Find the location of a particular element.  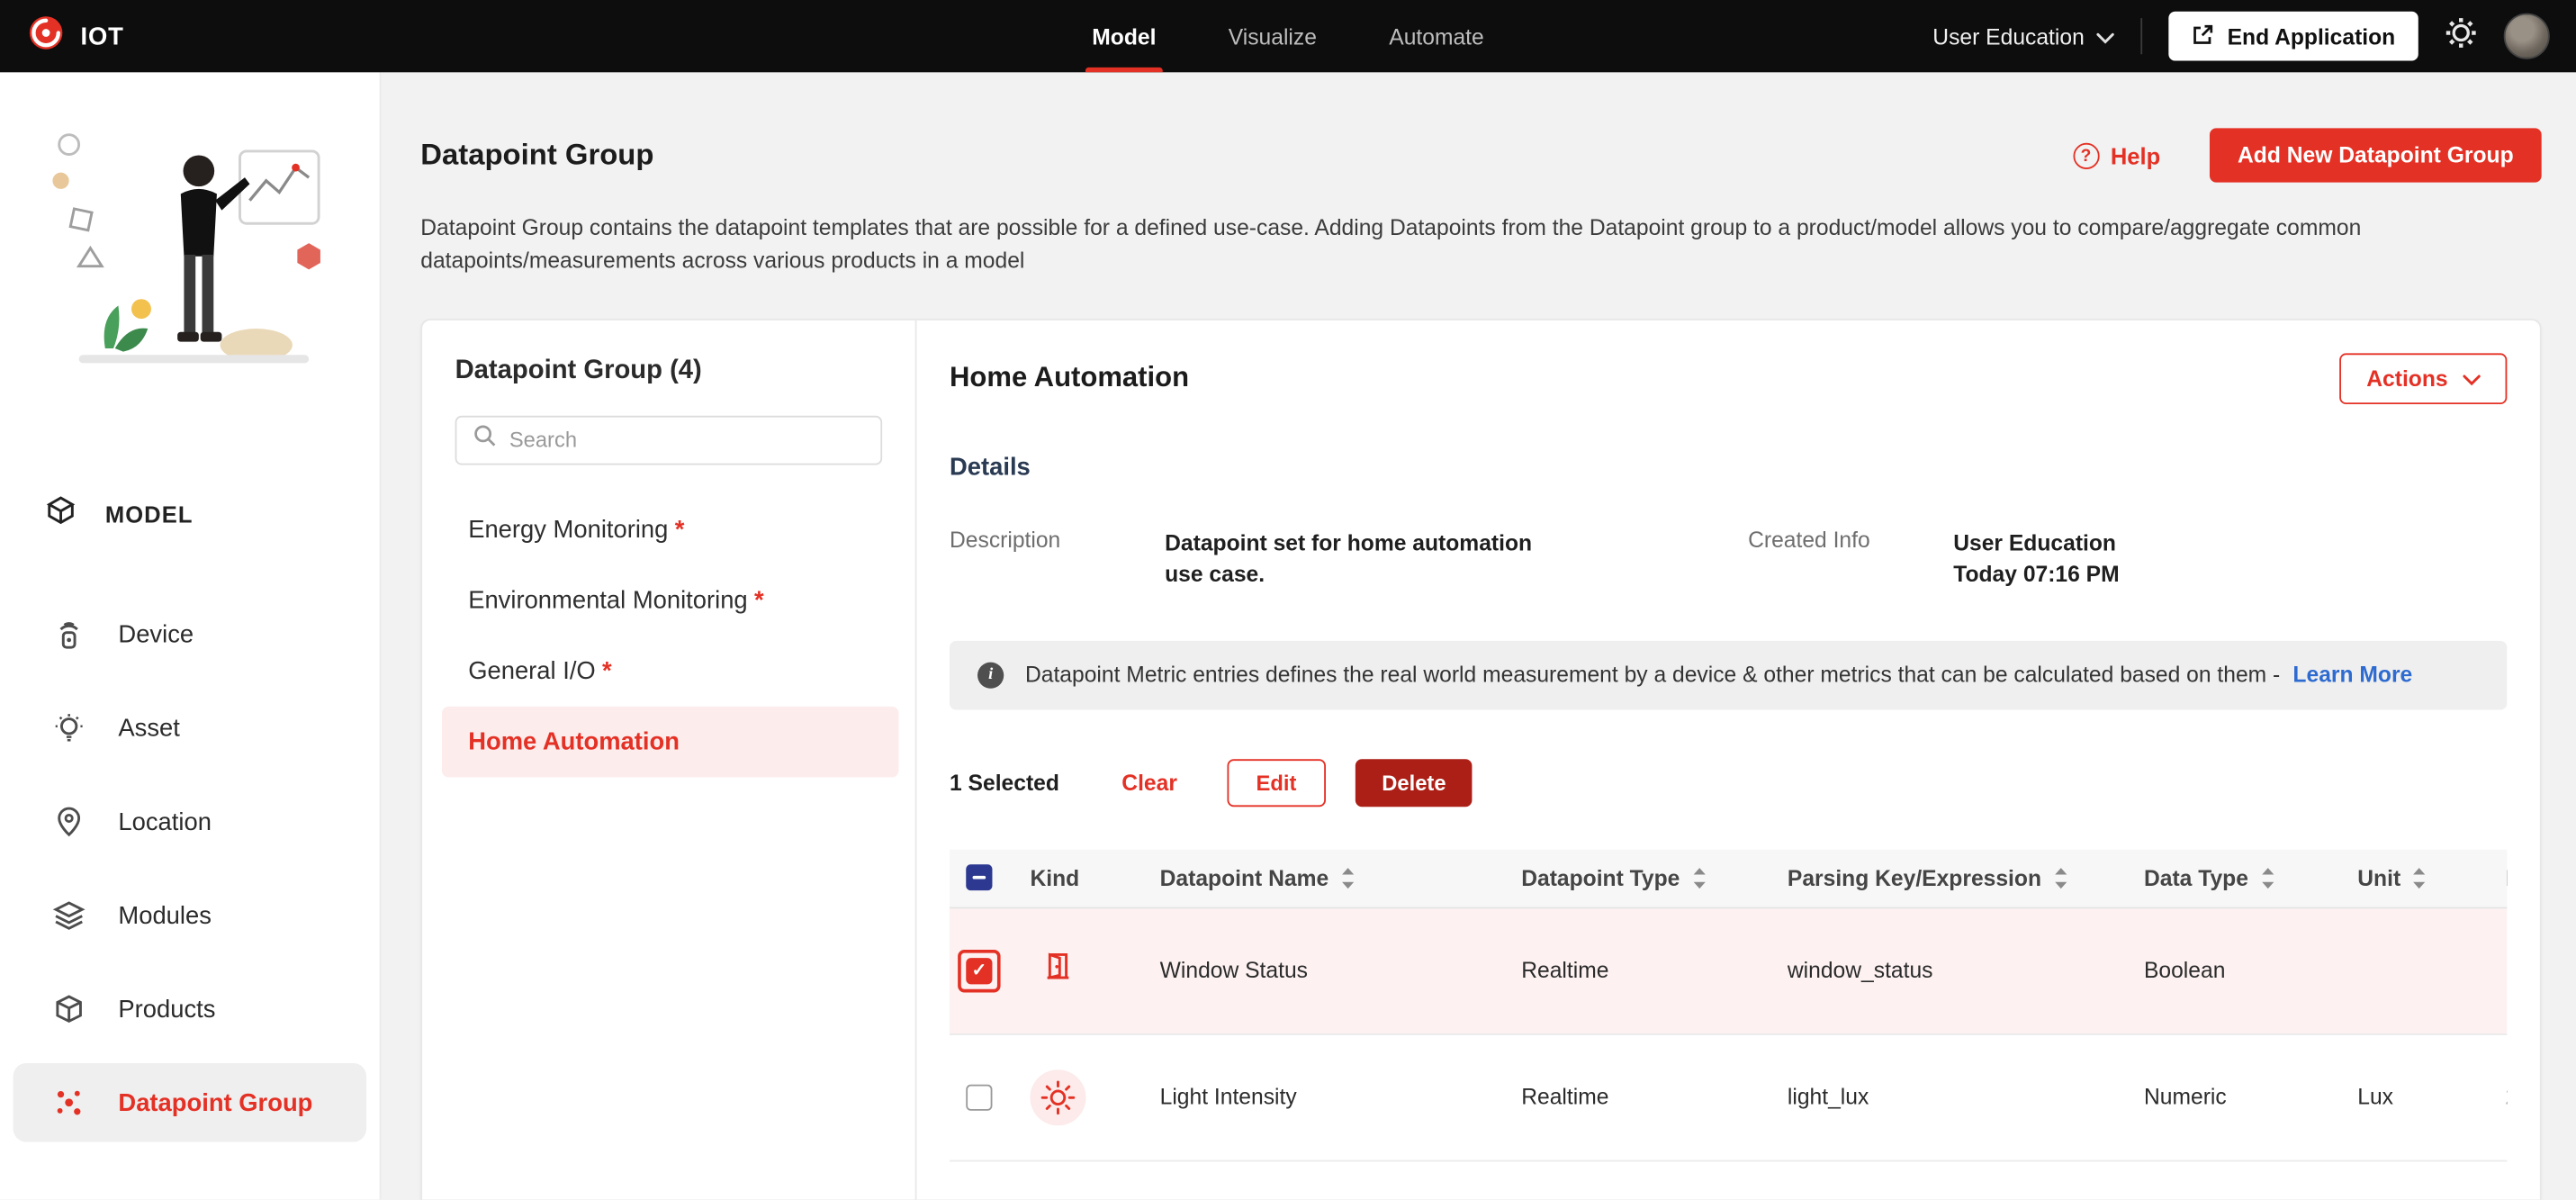

actions-label: Actions is located at coordinates (2407, 378).